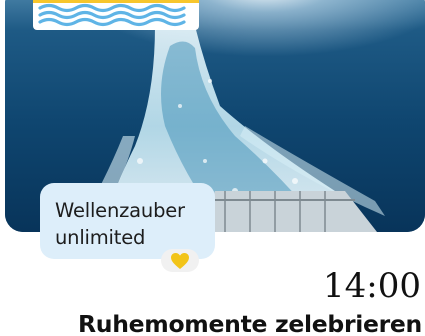  I want to click on message-text: Wellenzauber unlimited, so click(120, 224).